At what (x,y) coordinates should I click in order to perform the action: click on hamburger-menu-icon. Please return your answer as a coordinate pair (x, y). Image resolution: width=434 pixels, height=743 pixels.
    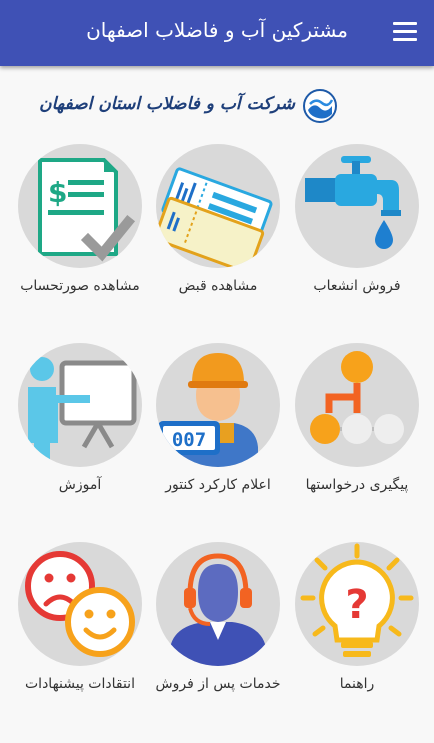
    Looking at the image, I should click on (405, 32).